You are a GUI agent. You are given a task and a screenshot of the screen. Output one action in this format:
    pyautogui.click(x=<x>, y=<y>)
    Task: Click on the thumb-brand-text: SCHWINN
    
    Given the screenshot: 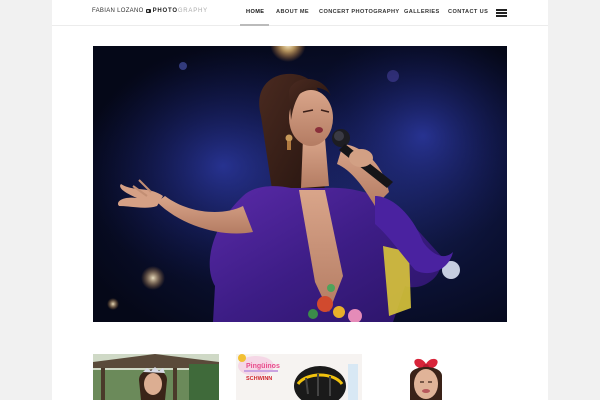 What is the action you would take?
    pyautogui.click(x=259, y=379)
    